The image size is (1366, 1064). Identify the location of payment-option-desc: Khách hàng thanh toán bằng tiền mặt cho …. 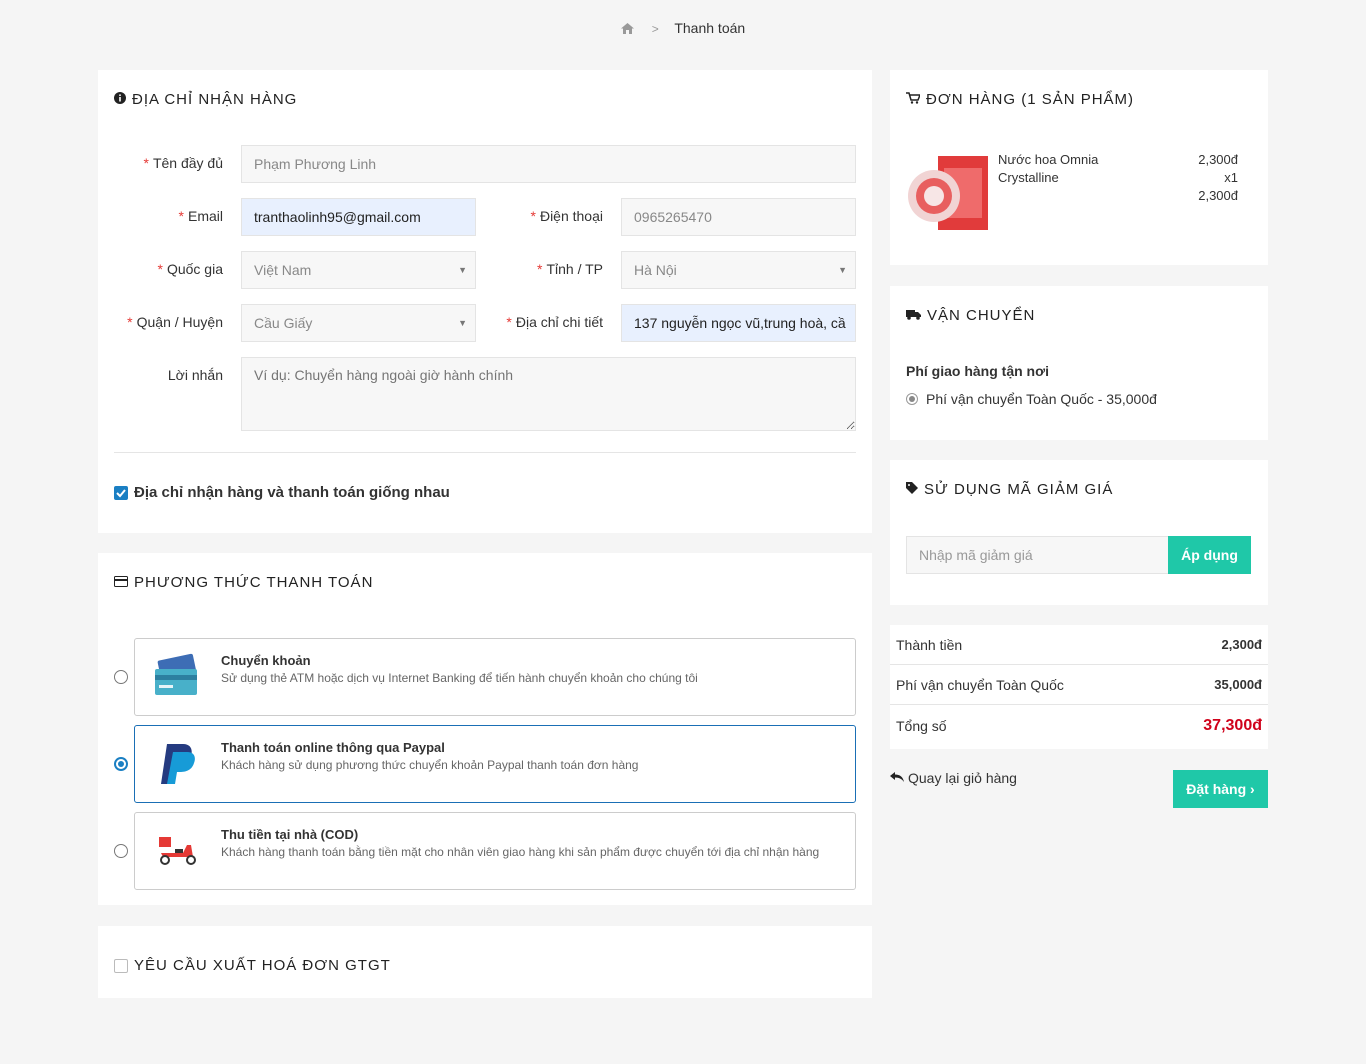
(520, 852).